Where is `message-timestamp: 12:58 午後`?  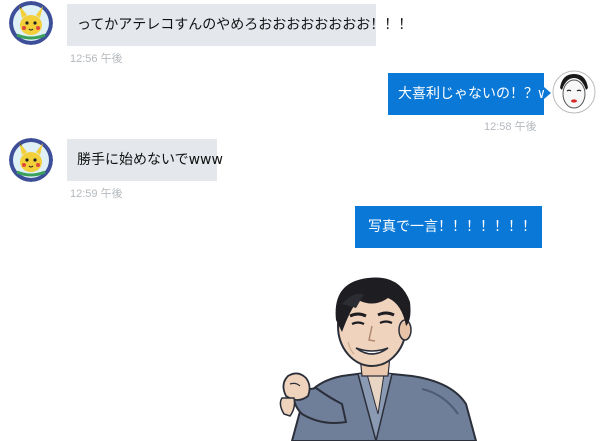 message-timestamp: 12:58 午後 is located at coordinates (510, 127).